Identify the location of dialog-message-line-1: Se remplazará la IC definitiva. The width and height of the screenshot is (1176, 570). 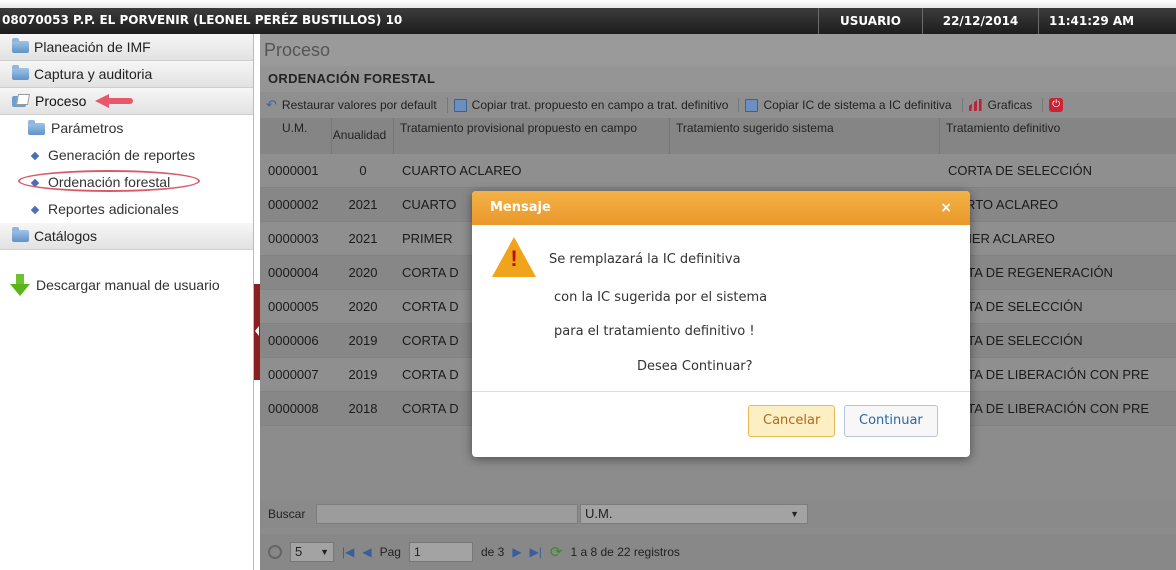
(645, 259).